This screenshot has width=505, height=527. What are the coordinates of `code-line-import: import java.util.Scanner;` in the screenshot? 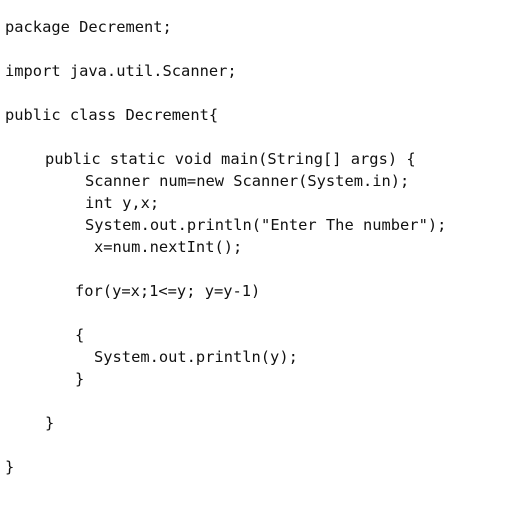 It's located at (121, 71).